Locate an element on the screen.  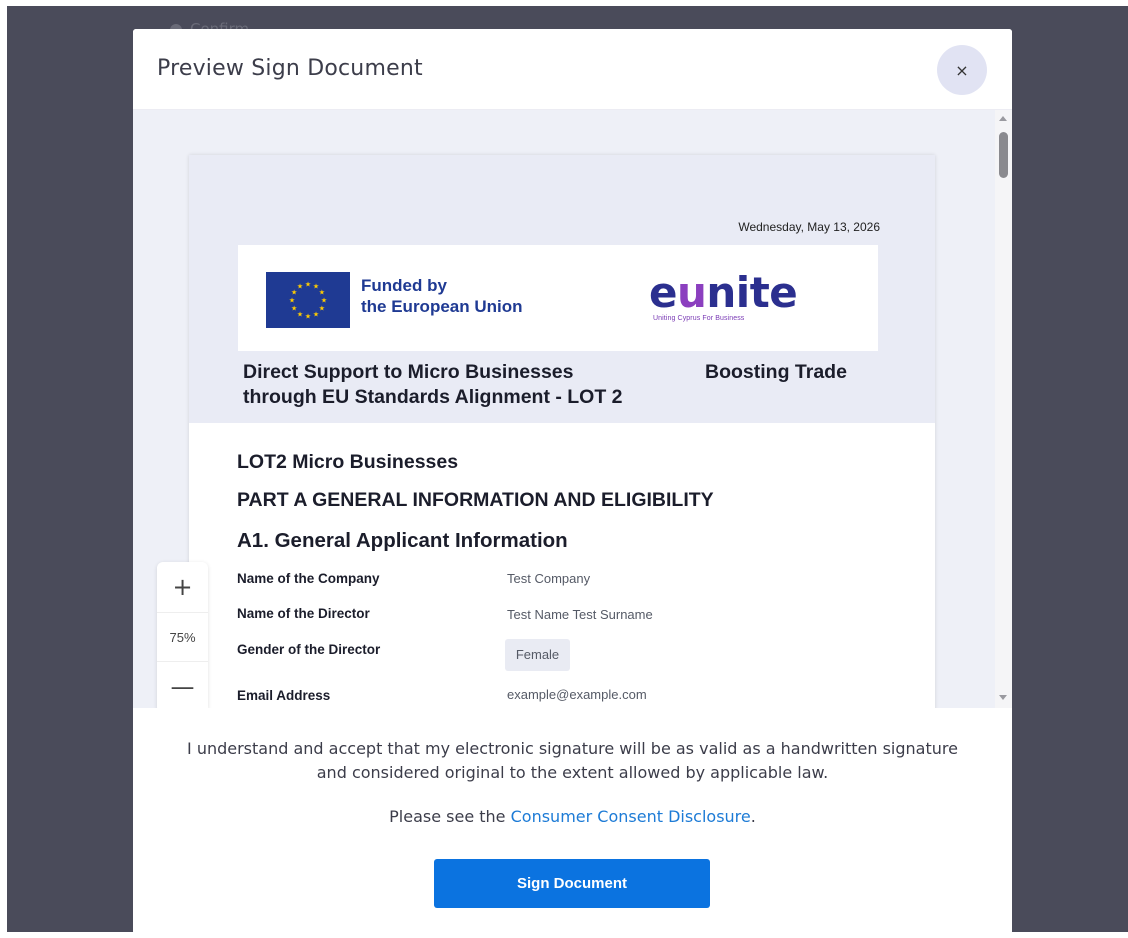
zoom-level: 75% is located at coordinates (182, 637).